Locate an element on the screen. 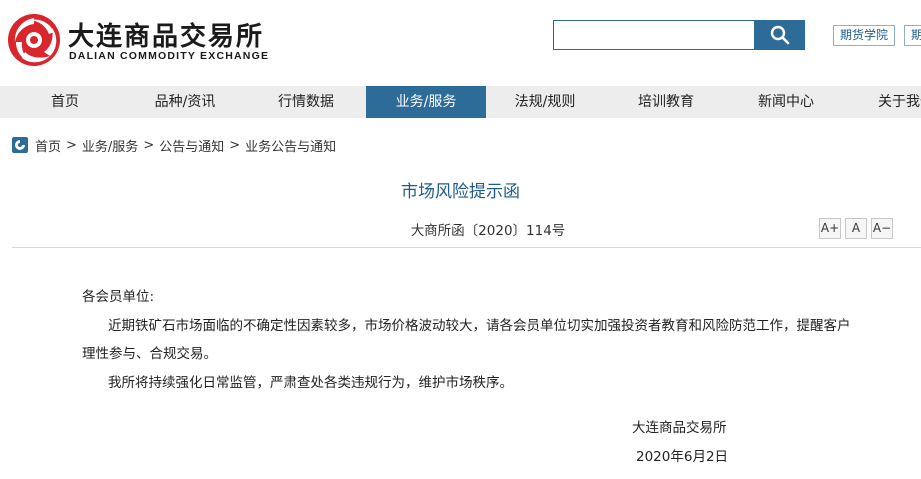 Image resolution: width=921 pixels, height=479 pixels. nav-products-info: 品种/资讯 is located at coordinates (185, 102).